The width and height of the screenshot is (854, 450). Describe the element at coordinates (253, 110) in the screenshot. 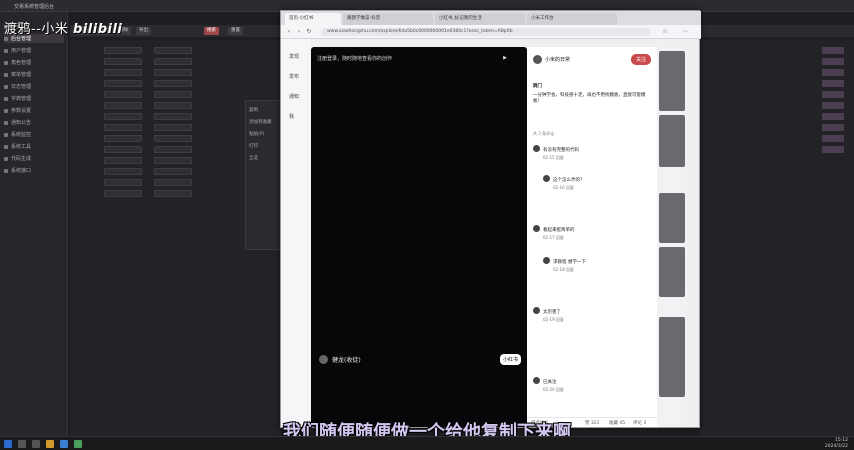

I see `context-menu-item: 复制` at that location.